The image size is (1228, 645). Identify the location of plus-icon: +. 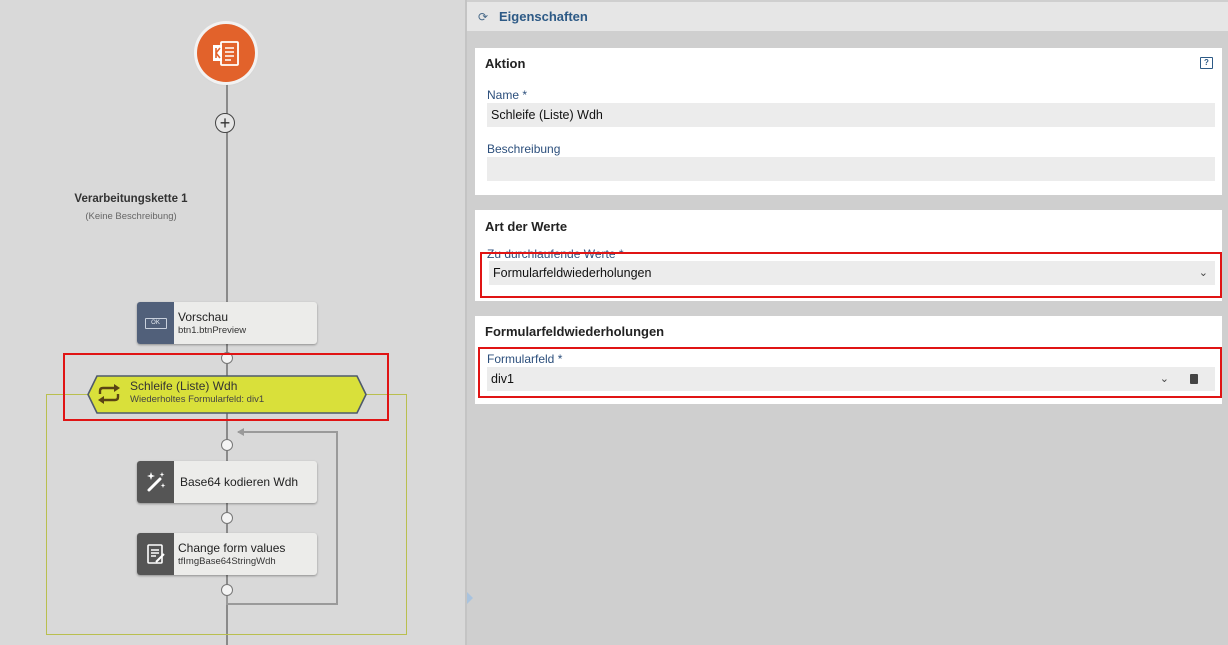
(225, 123).